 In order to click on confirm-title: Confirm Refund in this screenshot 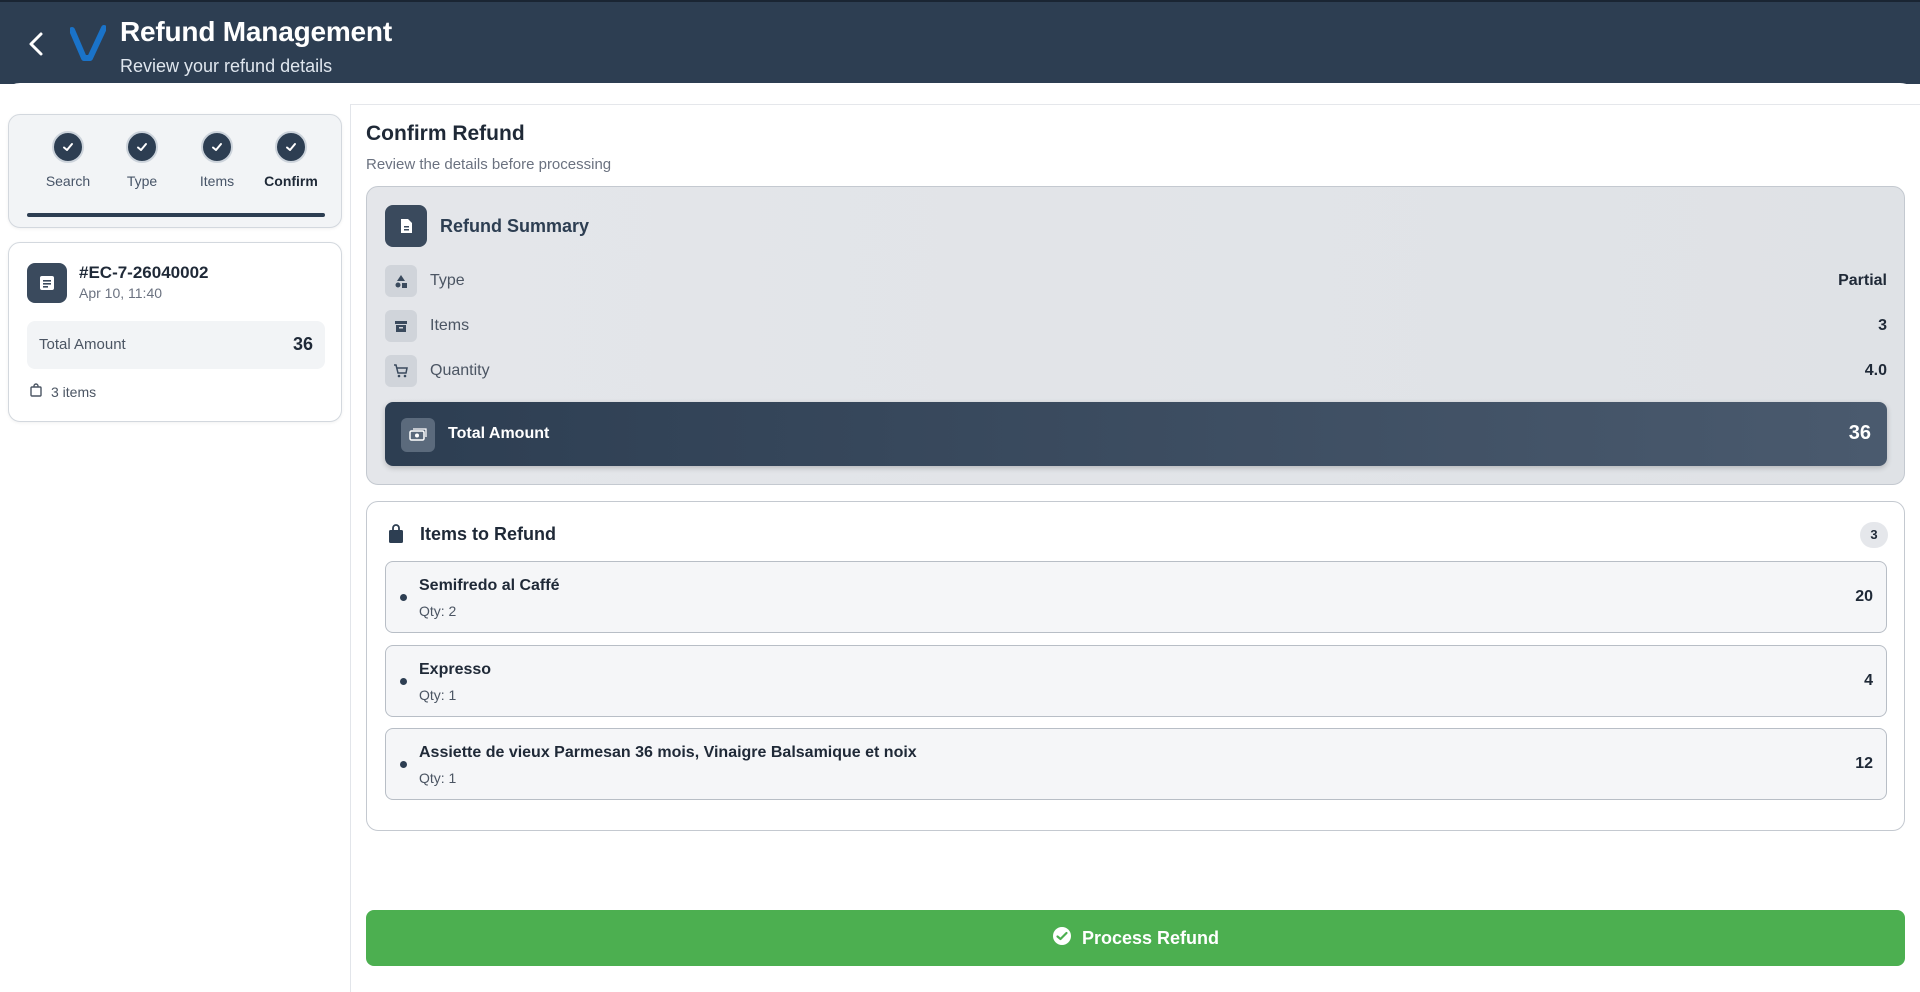, I will do `click(445, 133)`.